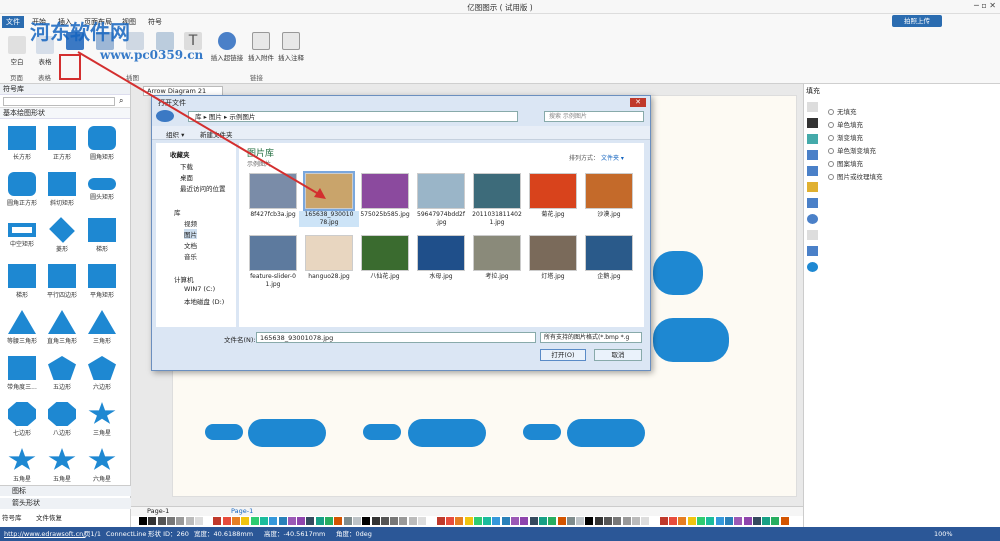 The height and width of the screenshot is (541, 1000). Describe the element at coordinates (618, 355) in the screenshot. I see `cancel-button: 取消` at that location.